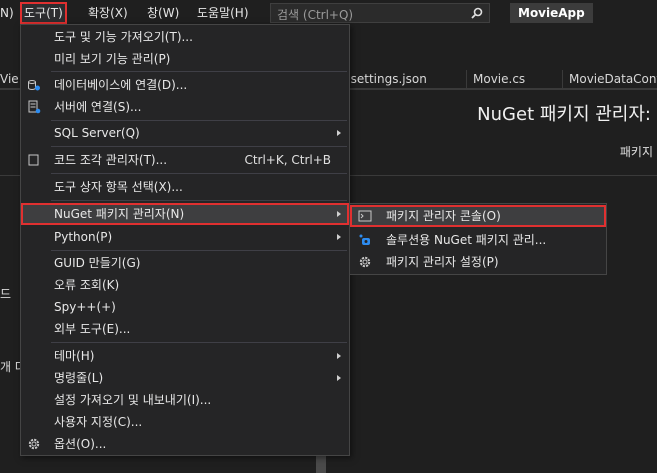 The image size is (657, 473). What do you see at coordinates (365, 216) in the screenshot?
I see `console-icon` at bounding box center [365, 216].